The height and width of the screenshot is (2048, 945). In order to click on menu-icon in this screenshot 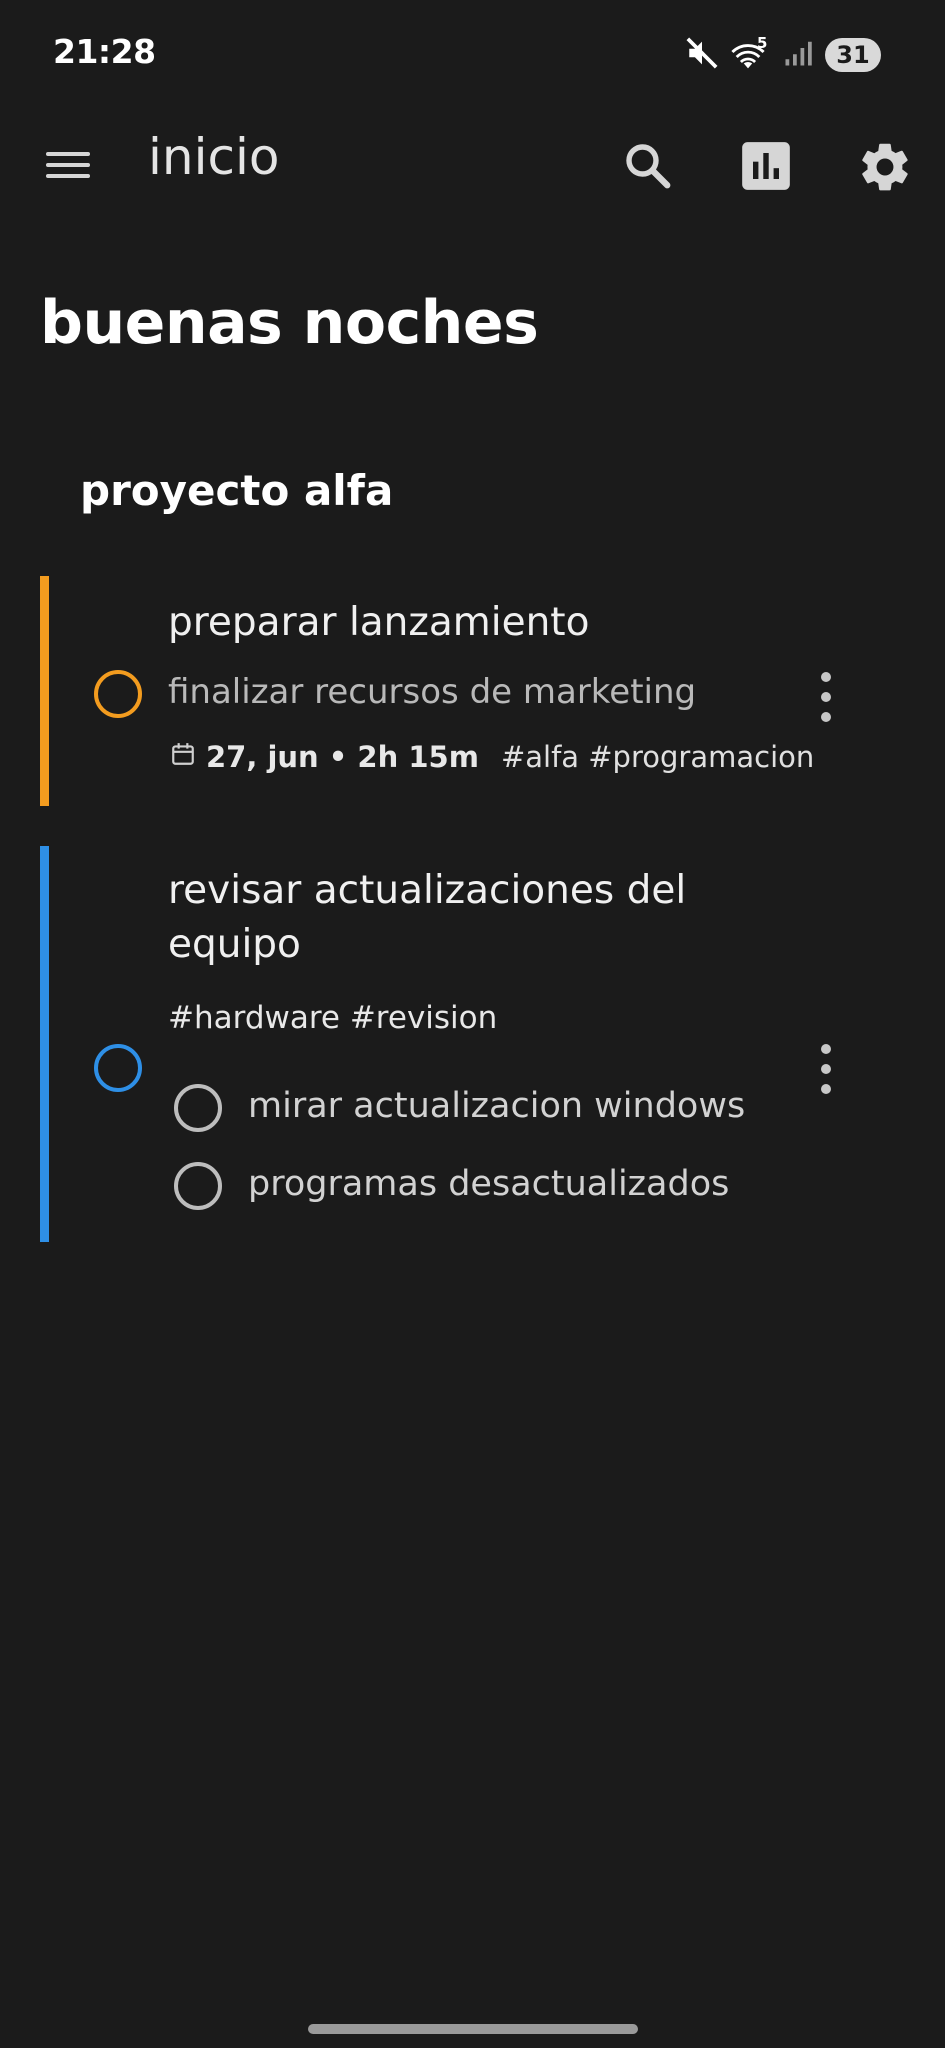, I will do `click(69, 165)`.